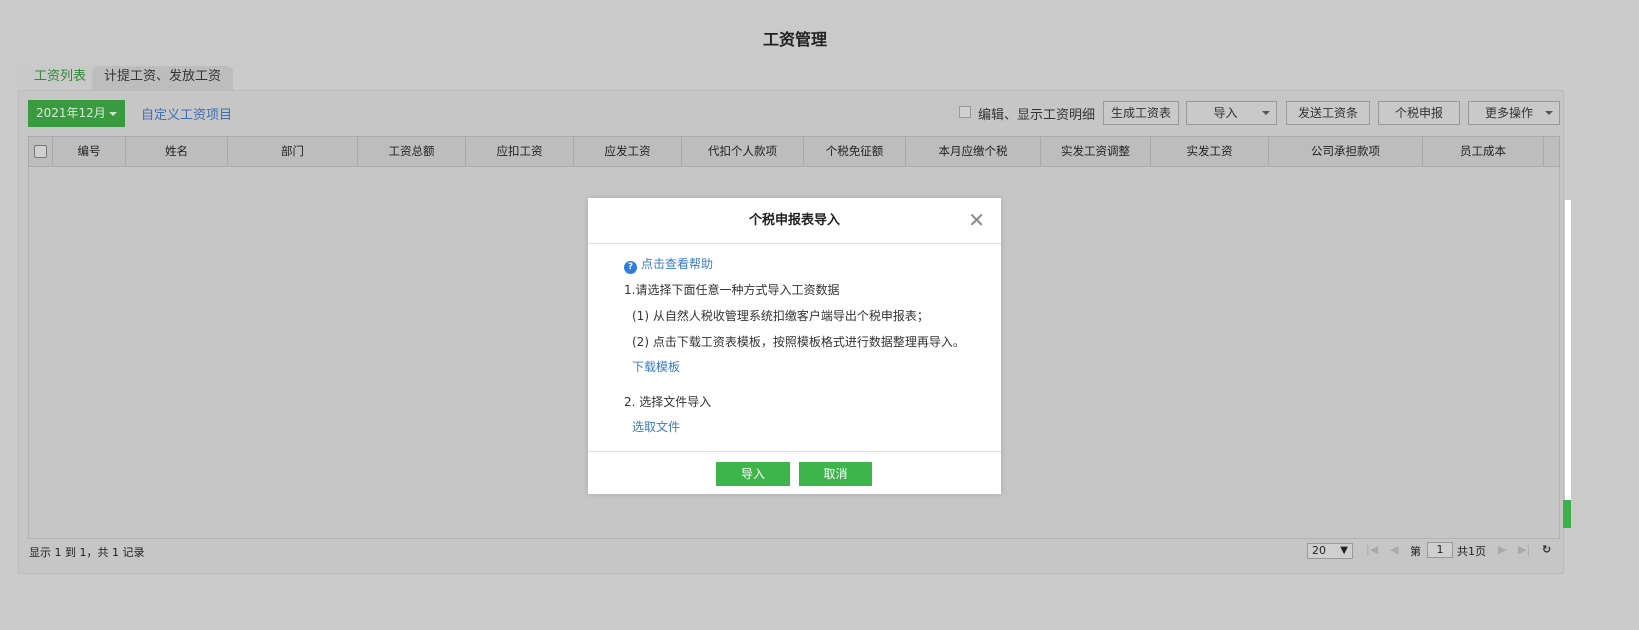 The image size is (1639, 630). I want to click on show-detail-checkbox, so click(965, 112).